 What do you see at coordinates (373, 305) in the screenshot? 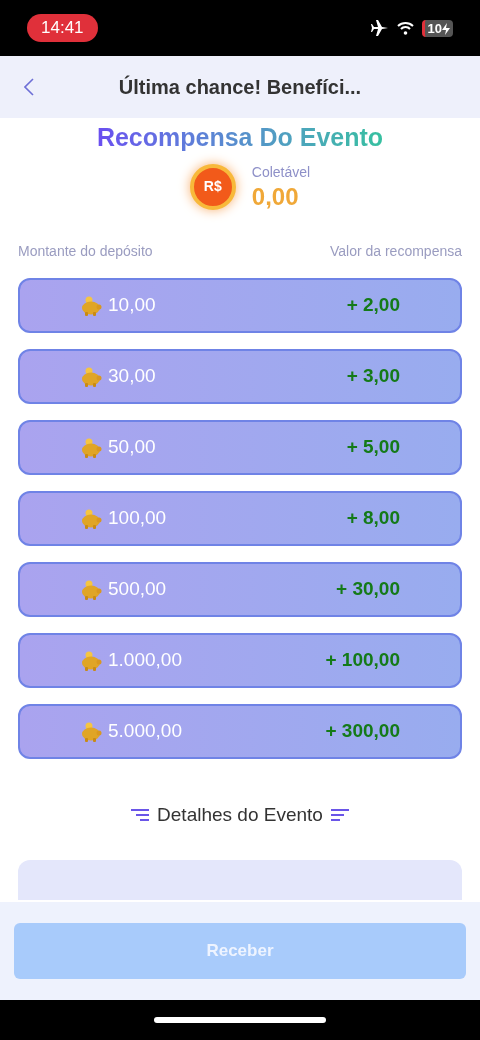
I see `reward-amount: + 2,00` at bounding box center [373, 305].